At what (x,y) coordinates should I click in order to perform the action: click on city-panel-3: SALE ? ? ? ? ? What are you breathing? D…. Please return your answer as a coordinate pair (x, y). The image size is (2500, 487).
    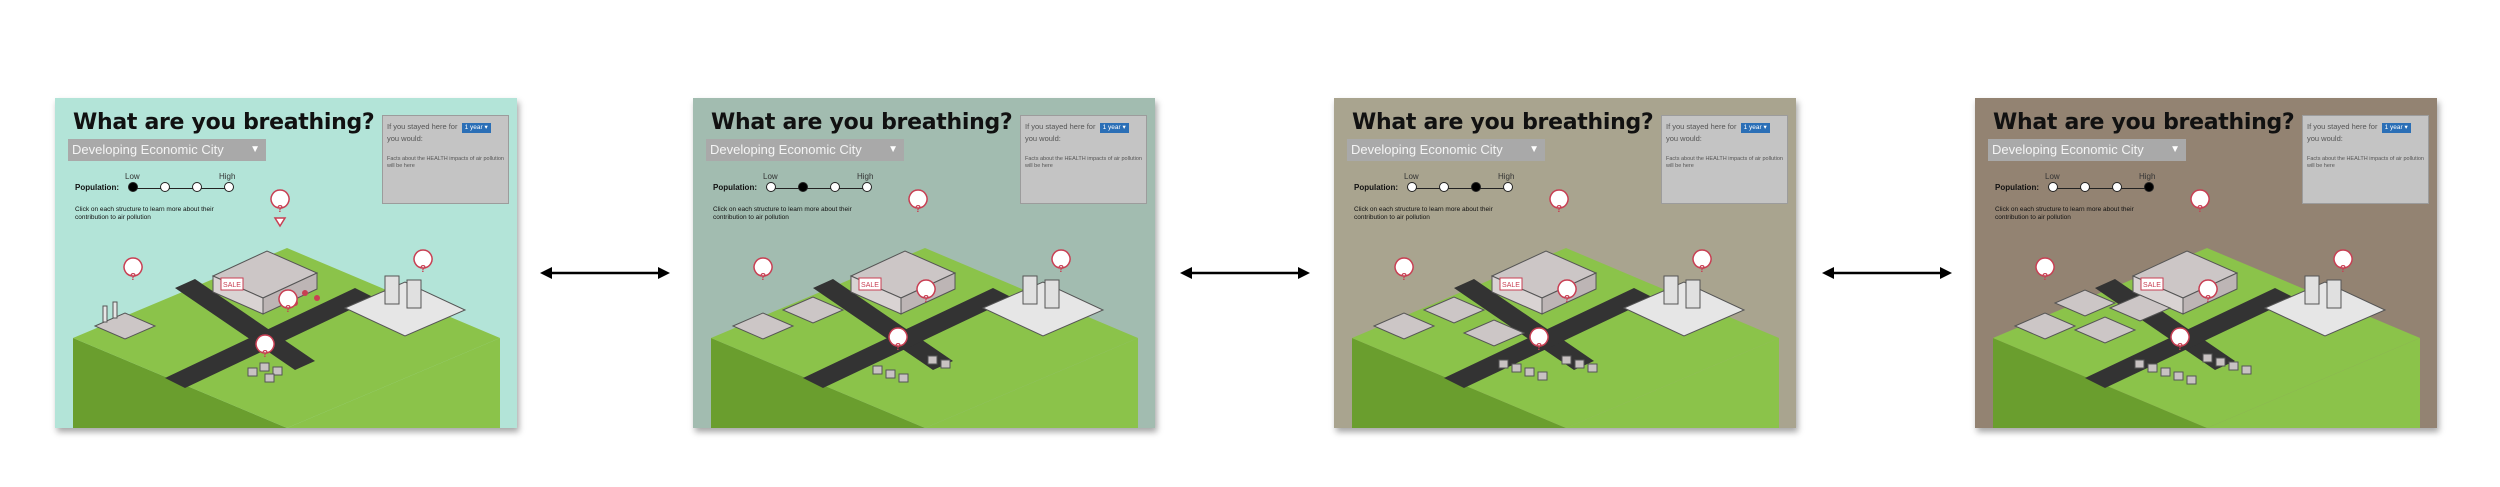
    Looking at the image, I should click on (1565, 263).